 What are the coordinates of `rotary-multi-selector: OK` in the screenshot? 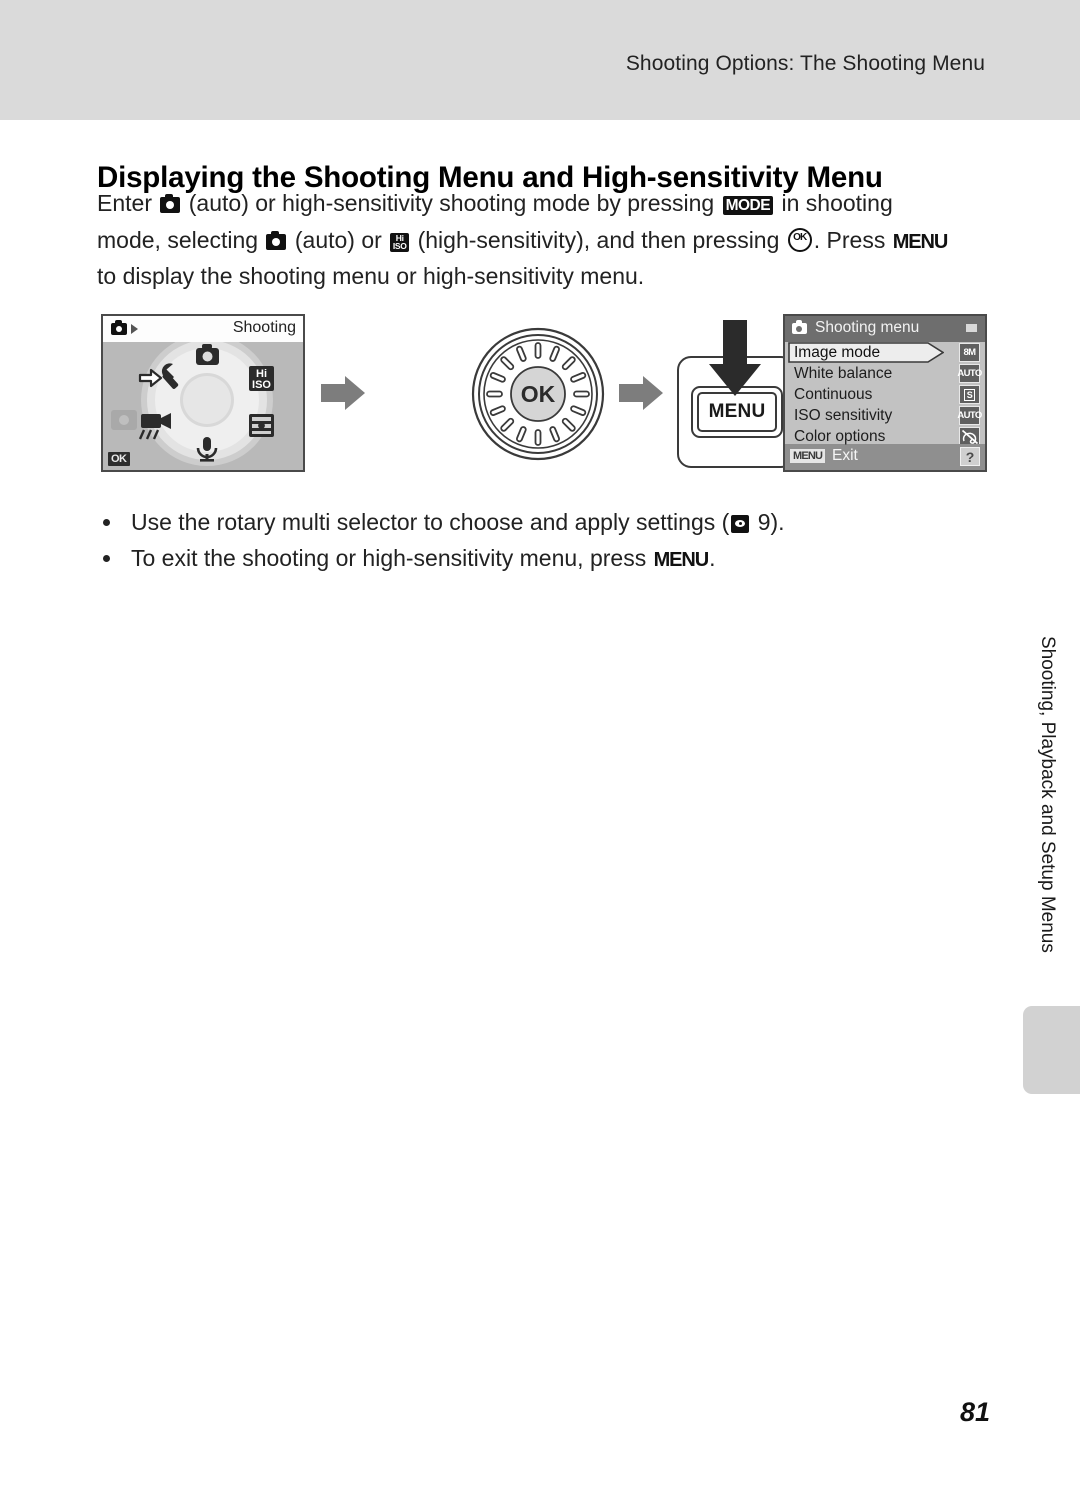 It's located at (538, 394).